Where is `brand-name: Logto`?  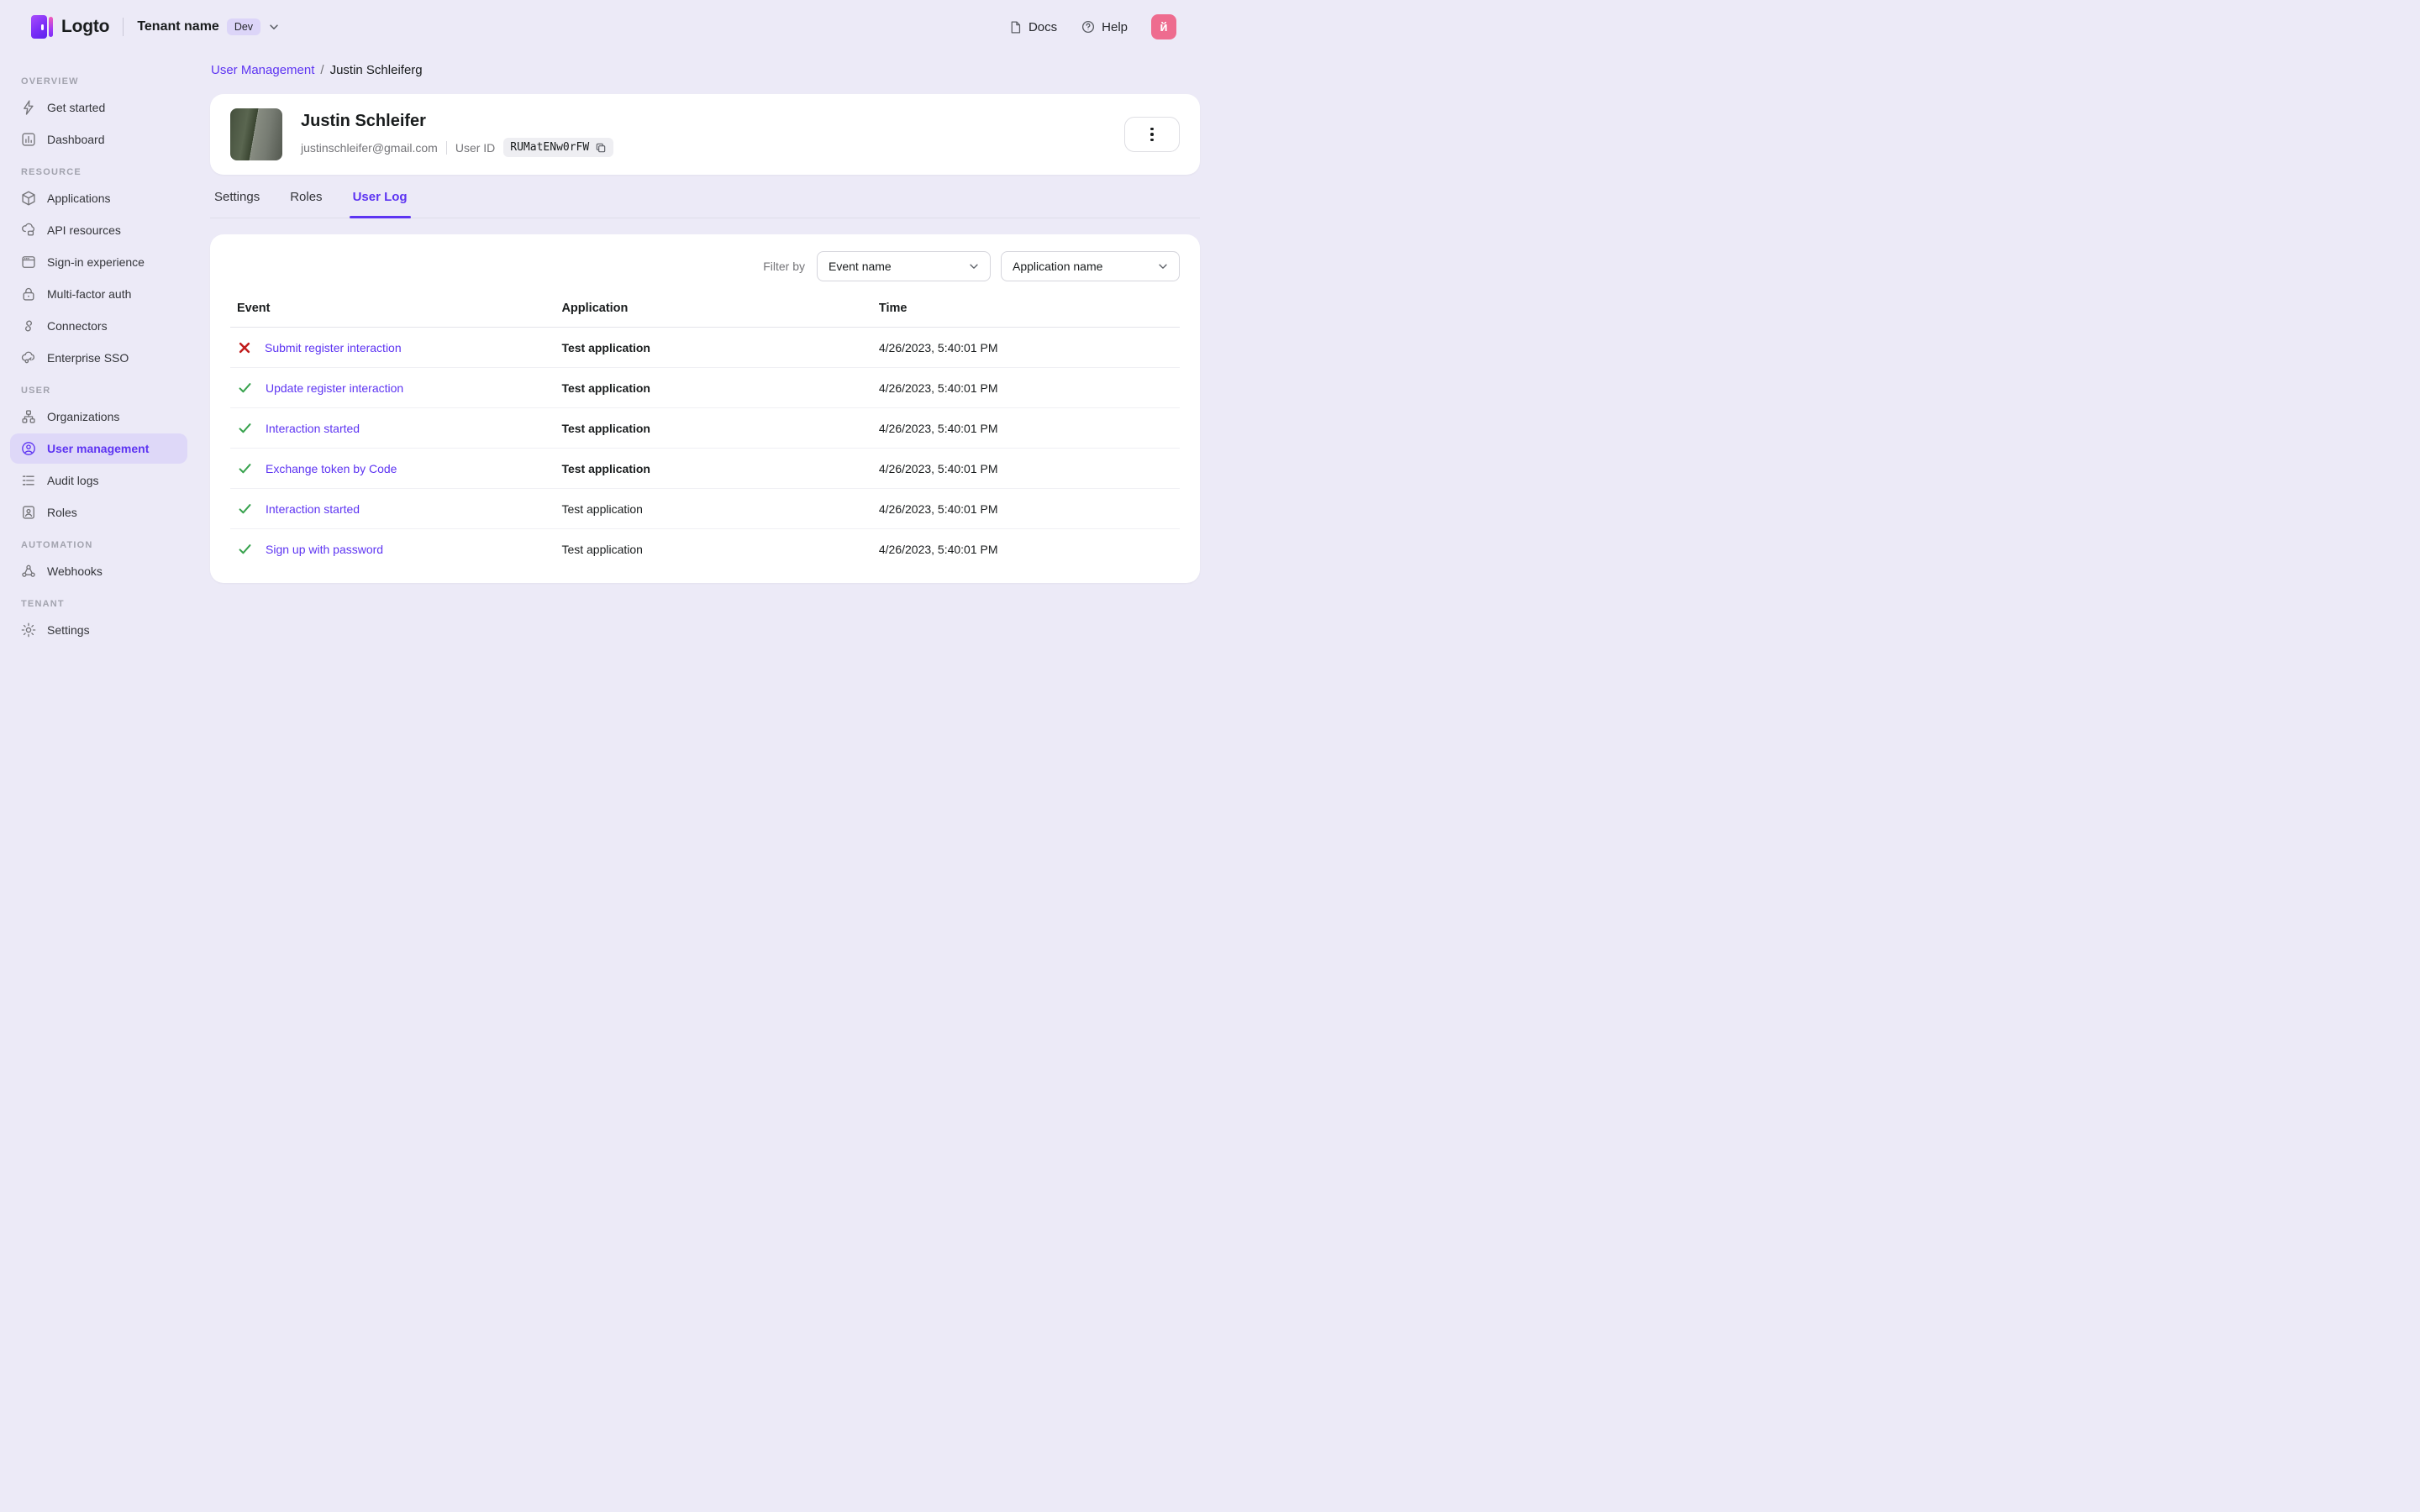
brand-name: Logto is located at coordinates (85, 26).